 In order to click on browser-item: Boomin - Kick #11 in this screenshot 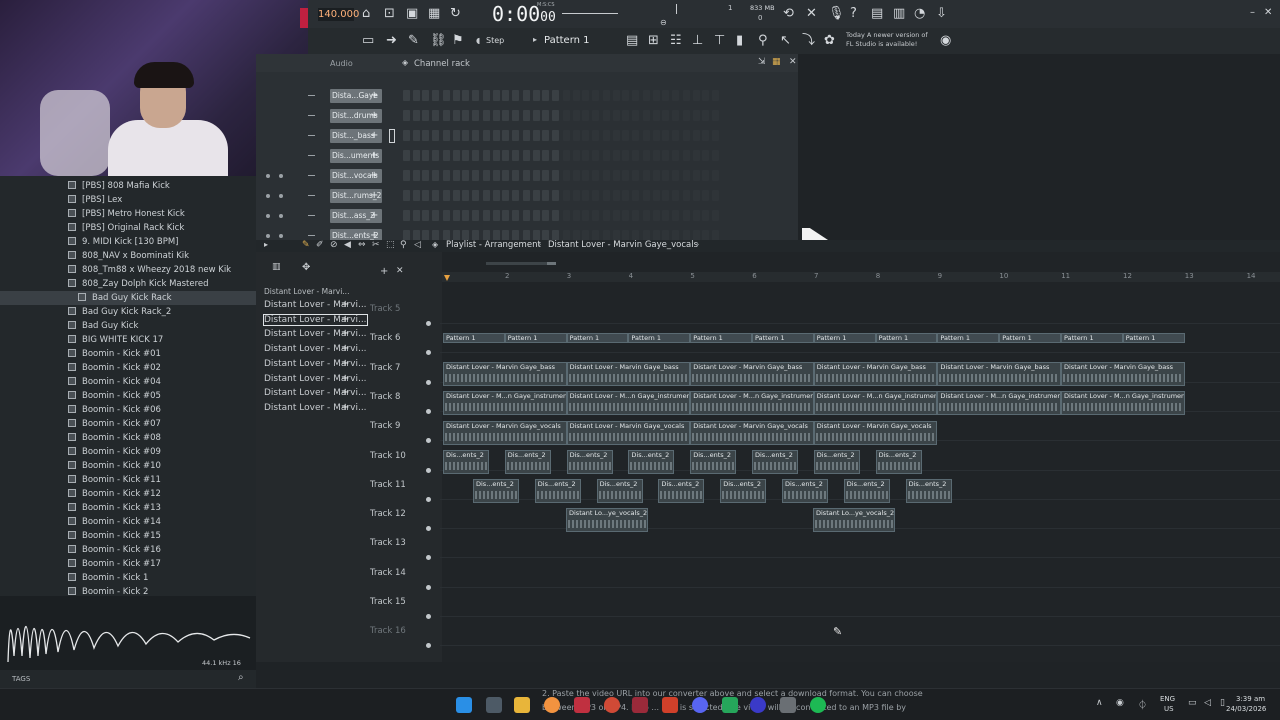, I will do `click(114, 480)`.